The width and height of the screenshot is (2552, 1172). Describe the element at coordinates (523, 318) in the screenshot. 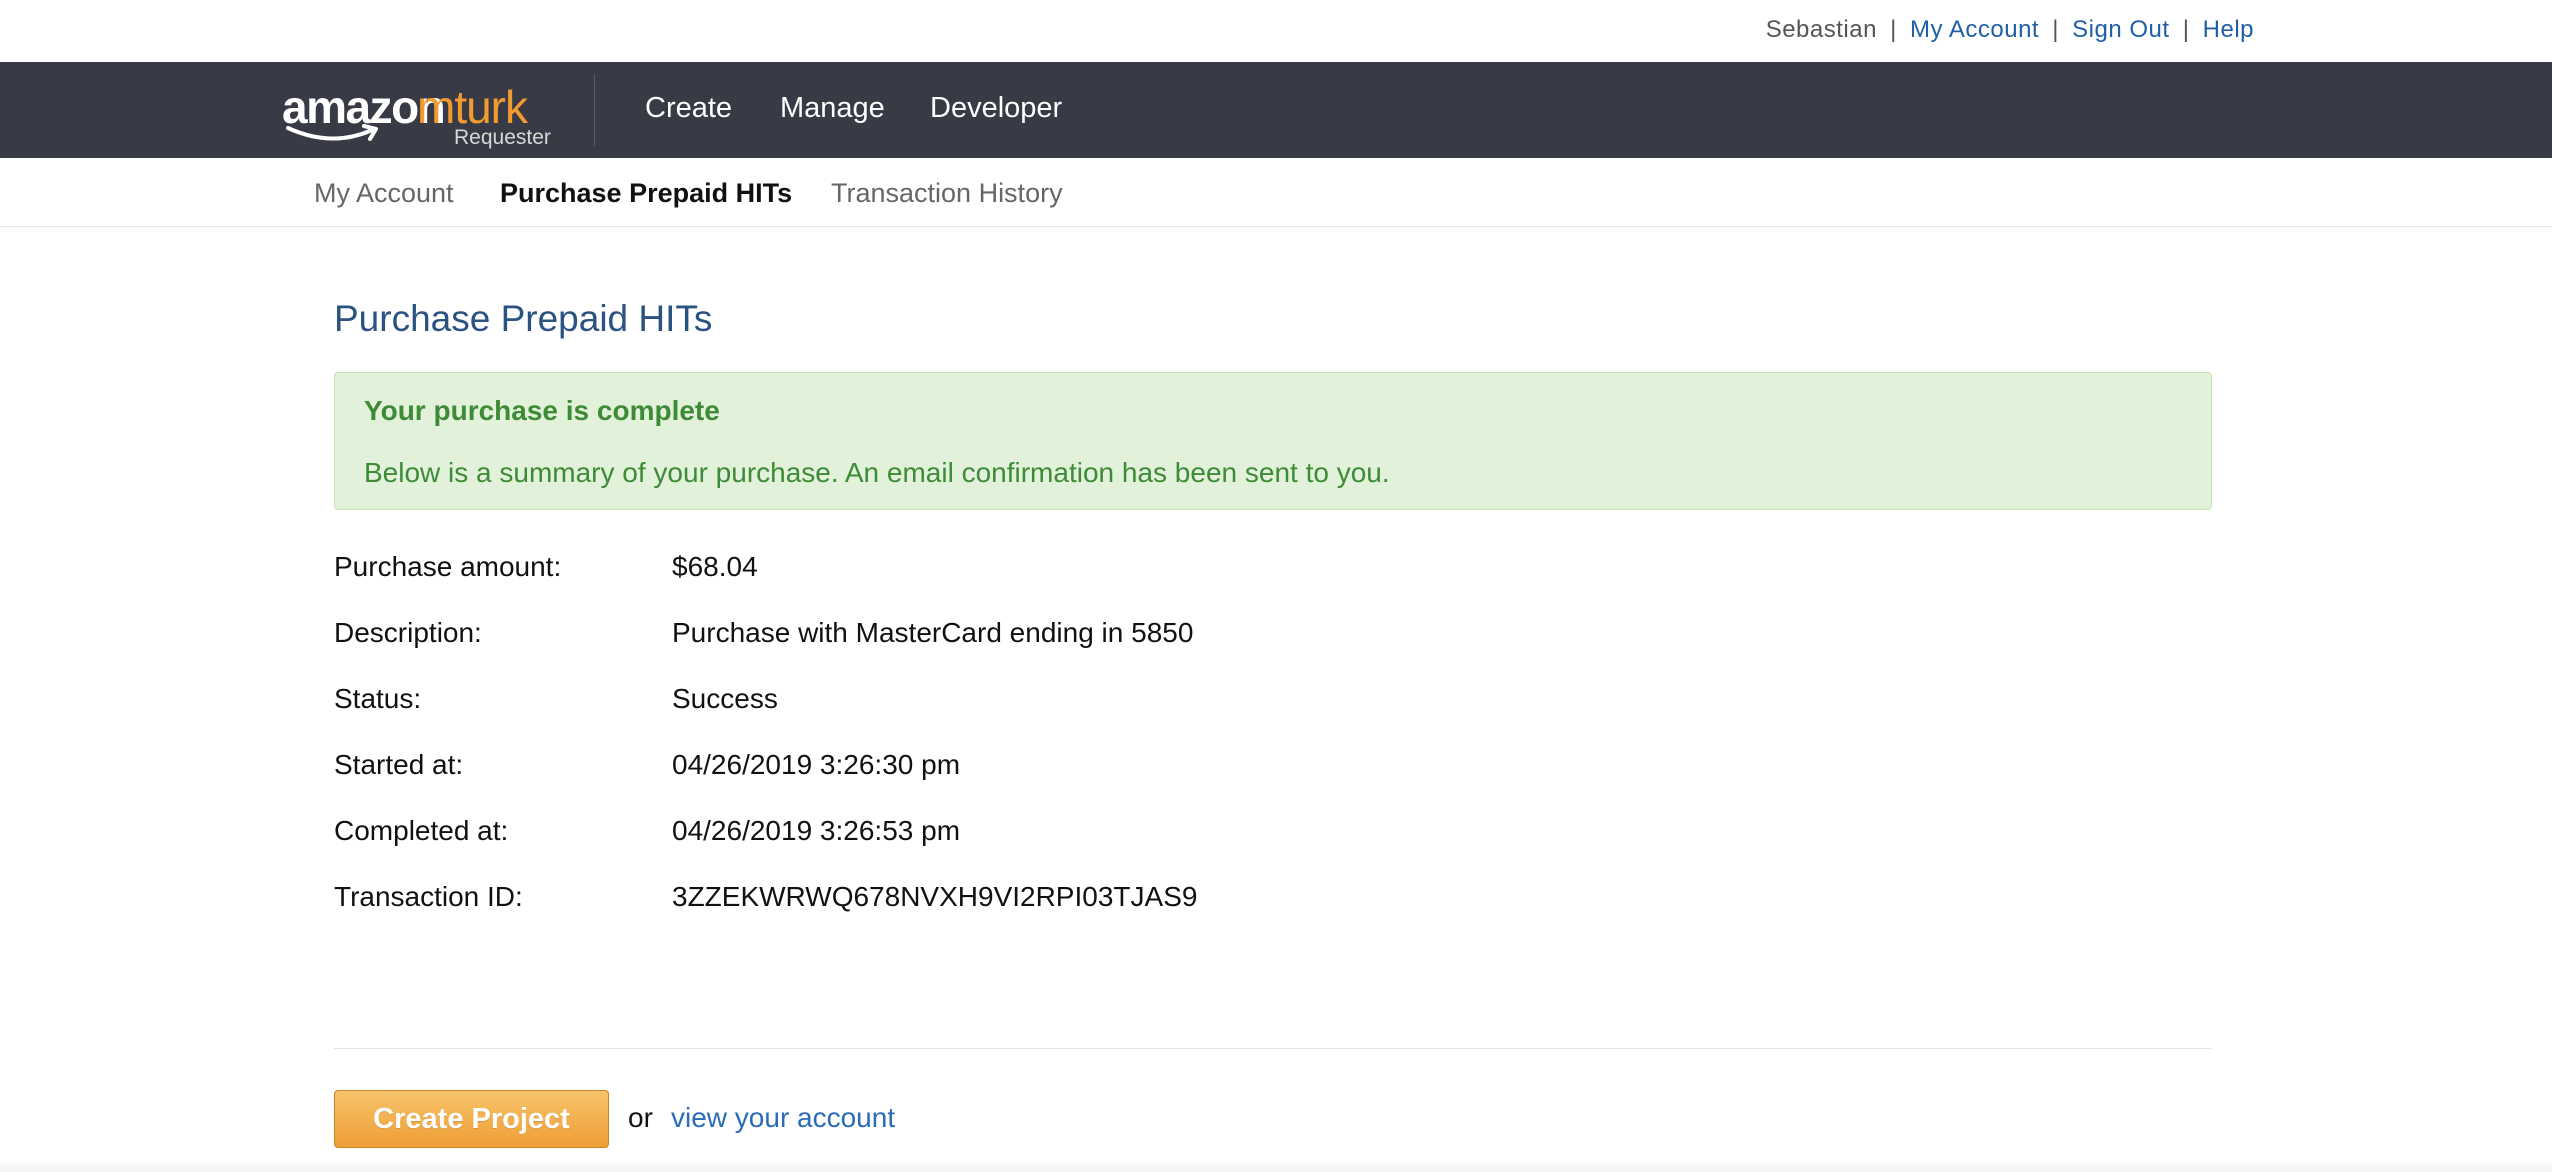

I see `page-title: Purchase Prepaid HITs` at that location.